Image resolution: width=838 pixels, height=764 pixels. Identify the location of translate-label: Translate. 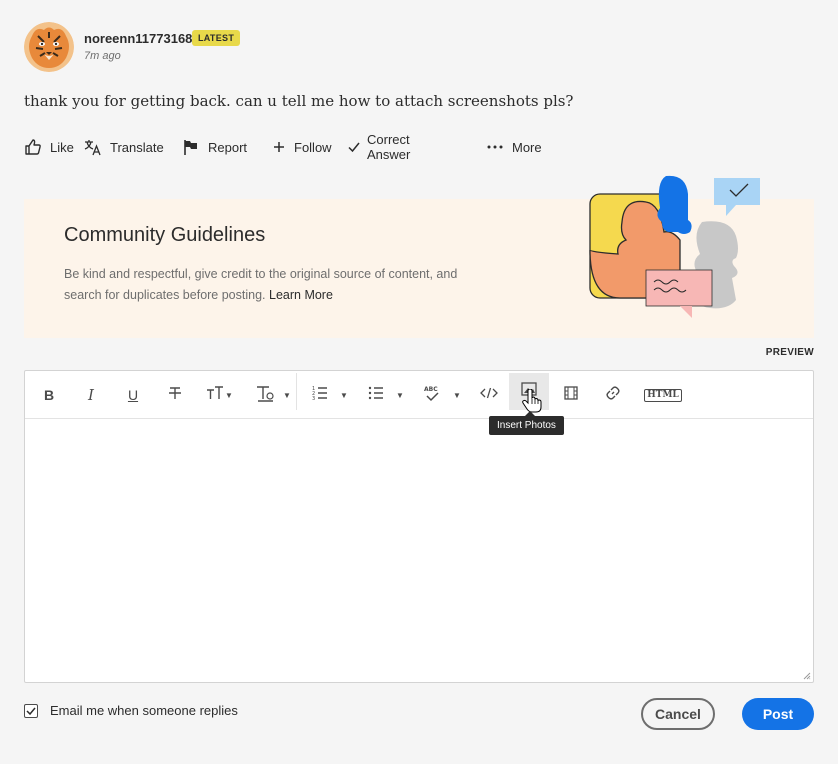
(137, 147).